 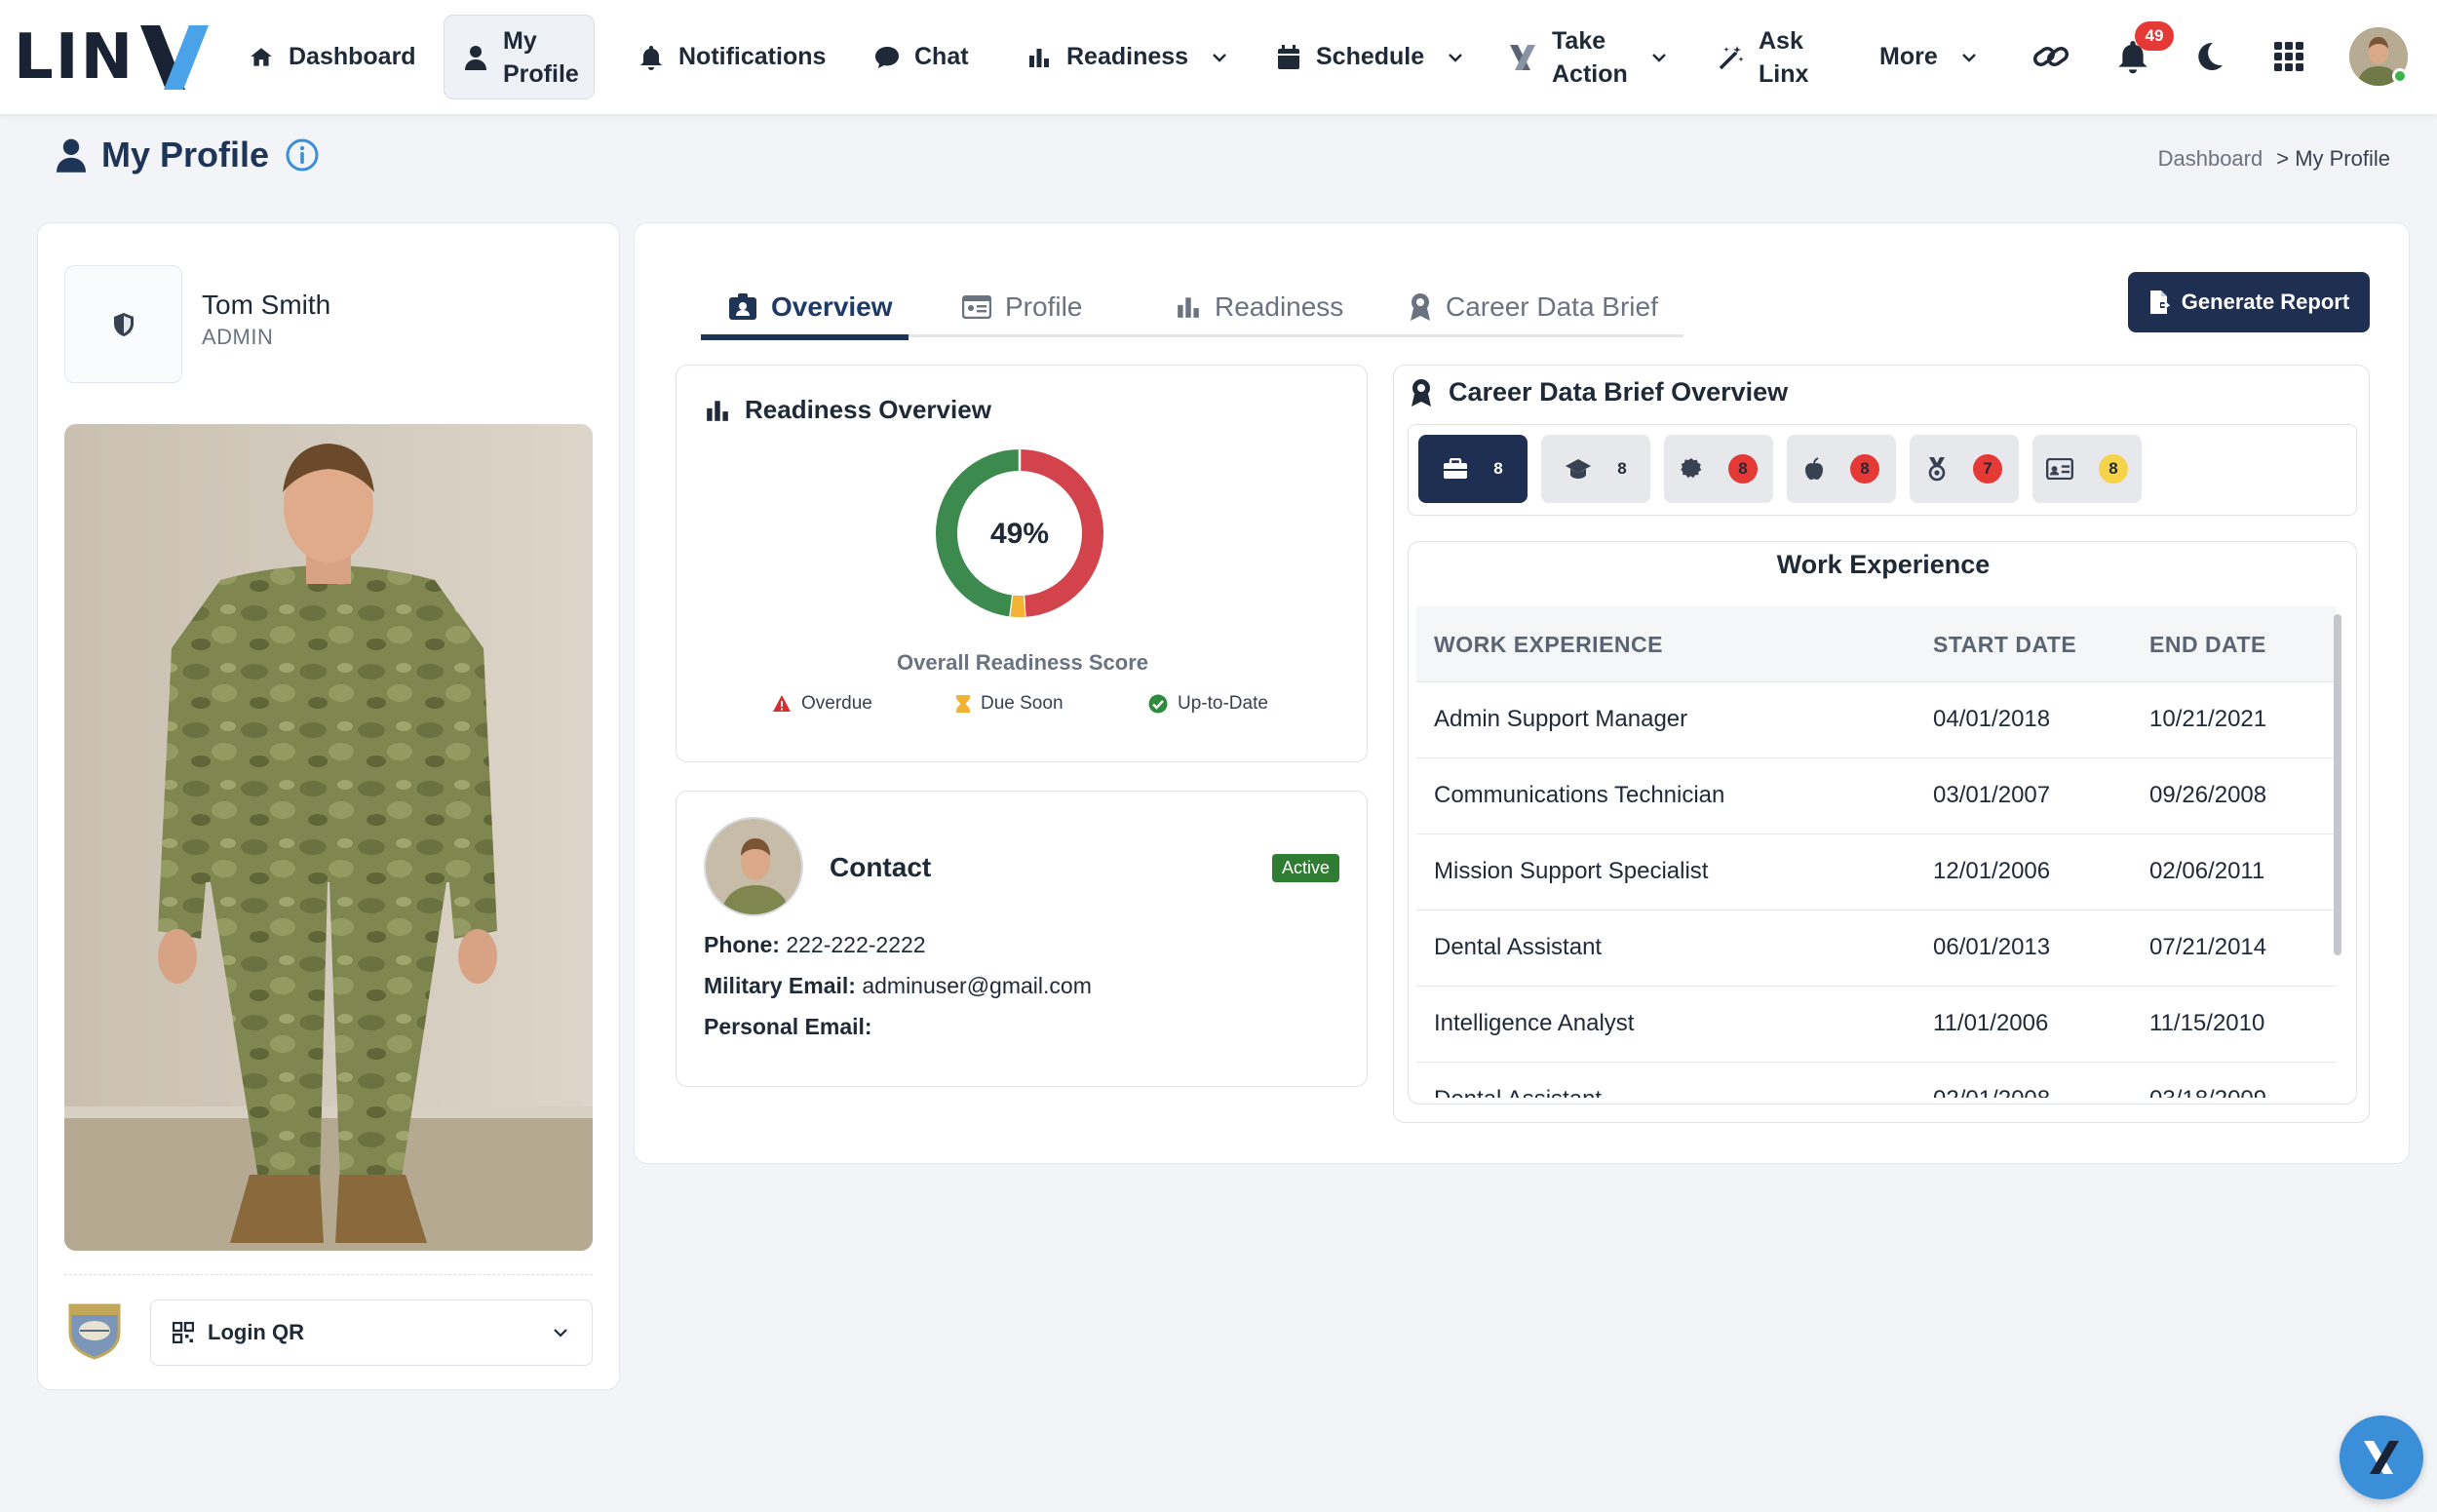 What do you see at coordinates (805, 337) in the screenshot?
I see `active-tab-indicator` at bounding box center [805, 337].